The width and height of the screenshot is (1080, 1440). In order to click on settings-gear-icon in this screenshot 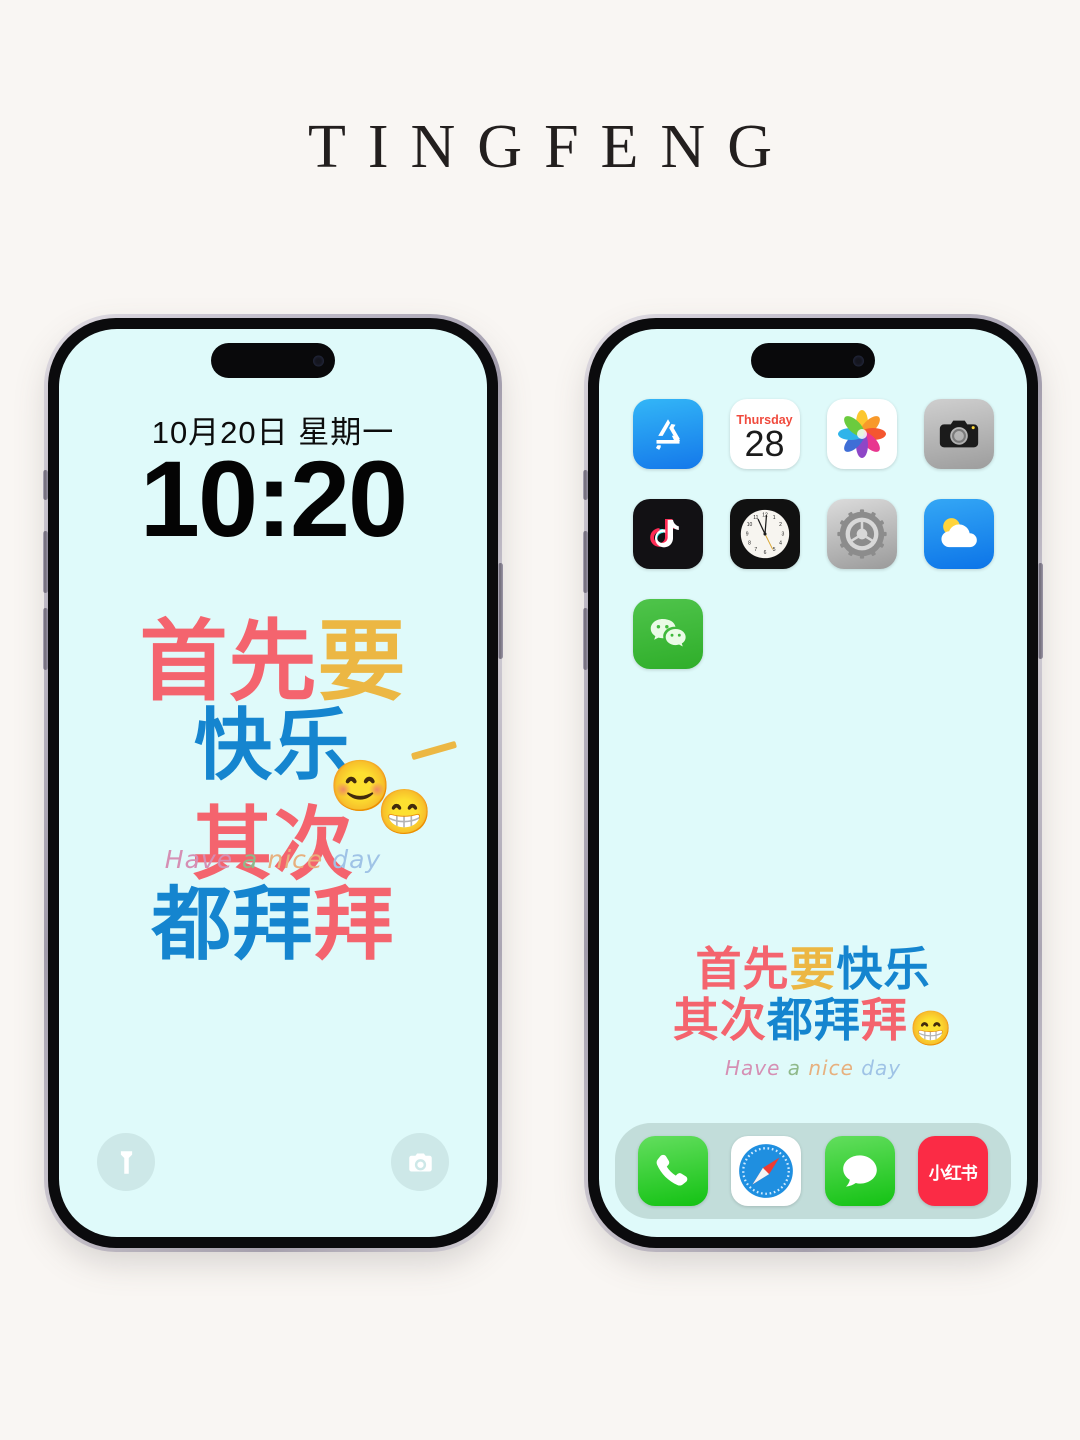, I will do `click(861, 534)`.